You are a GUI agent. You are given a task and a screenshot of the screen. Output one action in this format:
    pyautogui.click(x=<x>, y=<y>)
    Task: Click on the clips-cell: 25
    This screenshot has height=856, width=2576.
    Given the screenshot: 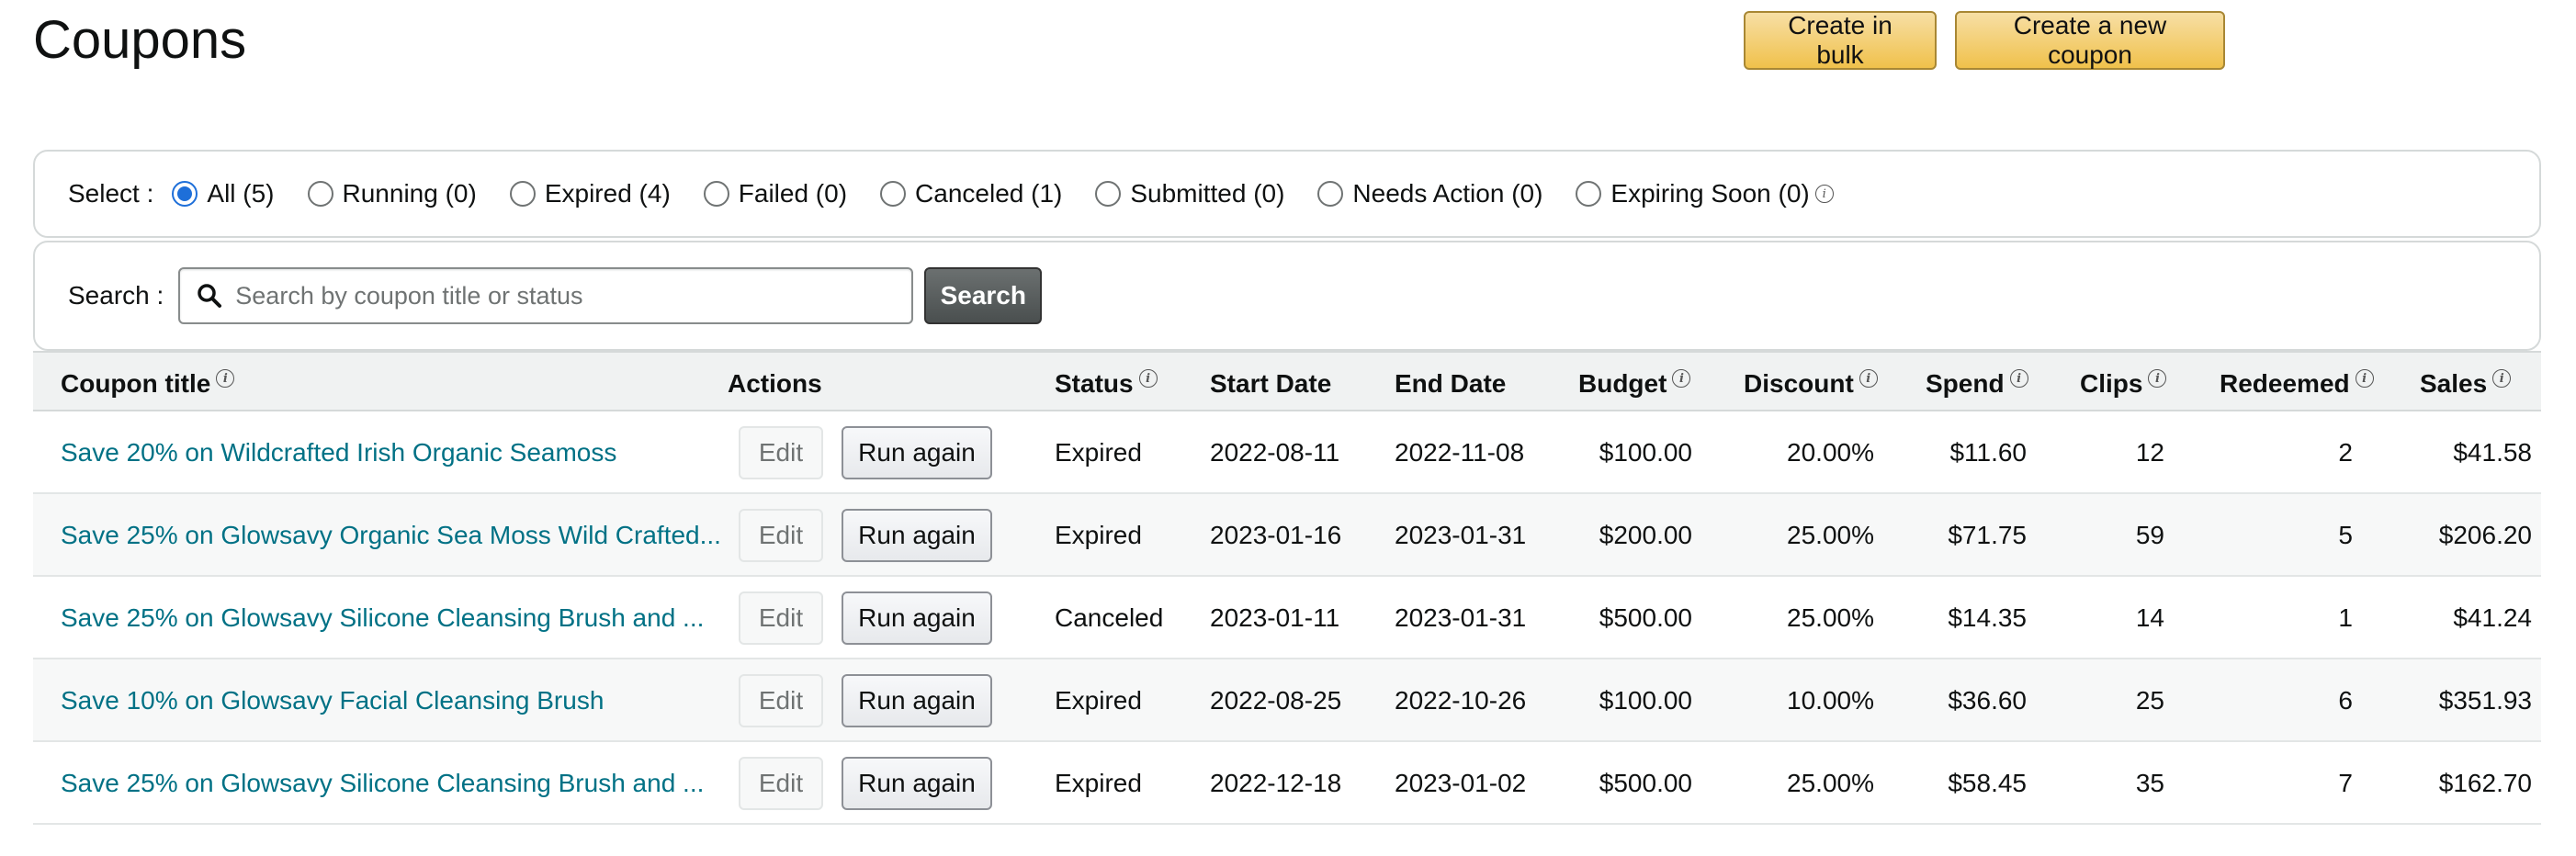 What is the action you would take?
    pyautogui.click(x=2149, y=700)
    